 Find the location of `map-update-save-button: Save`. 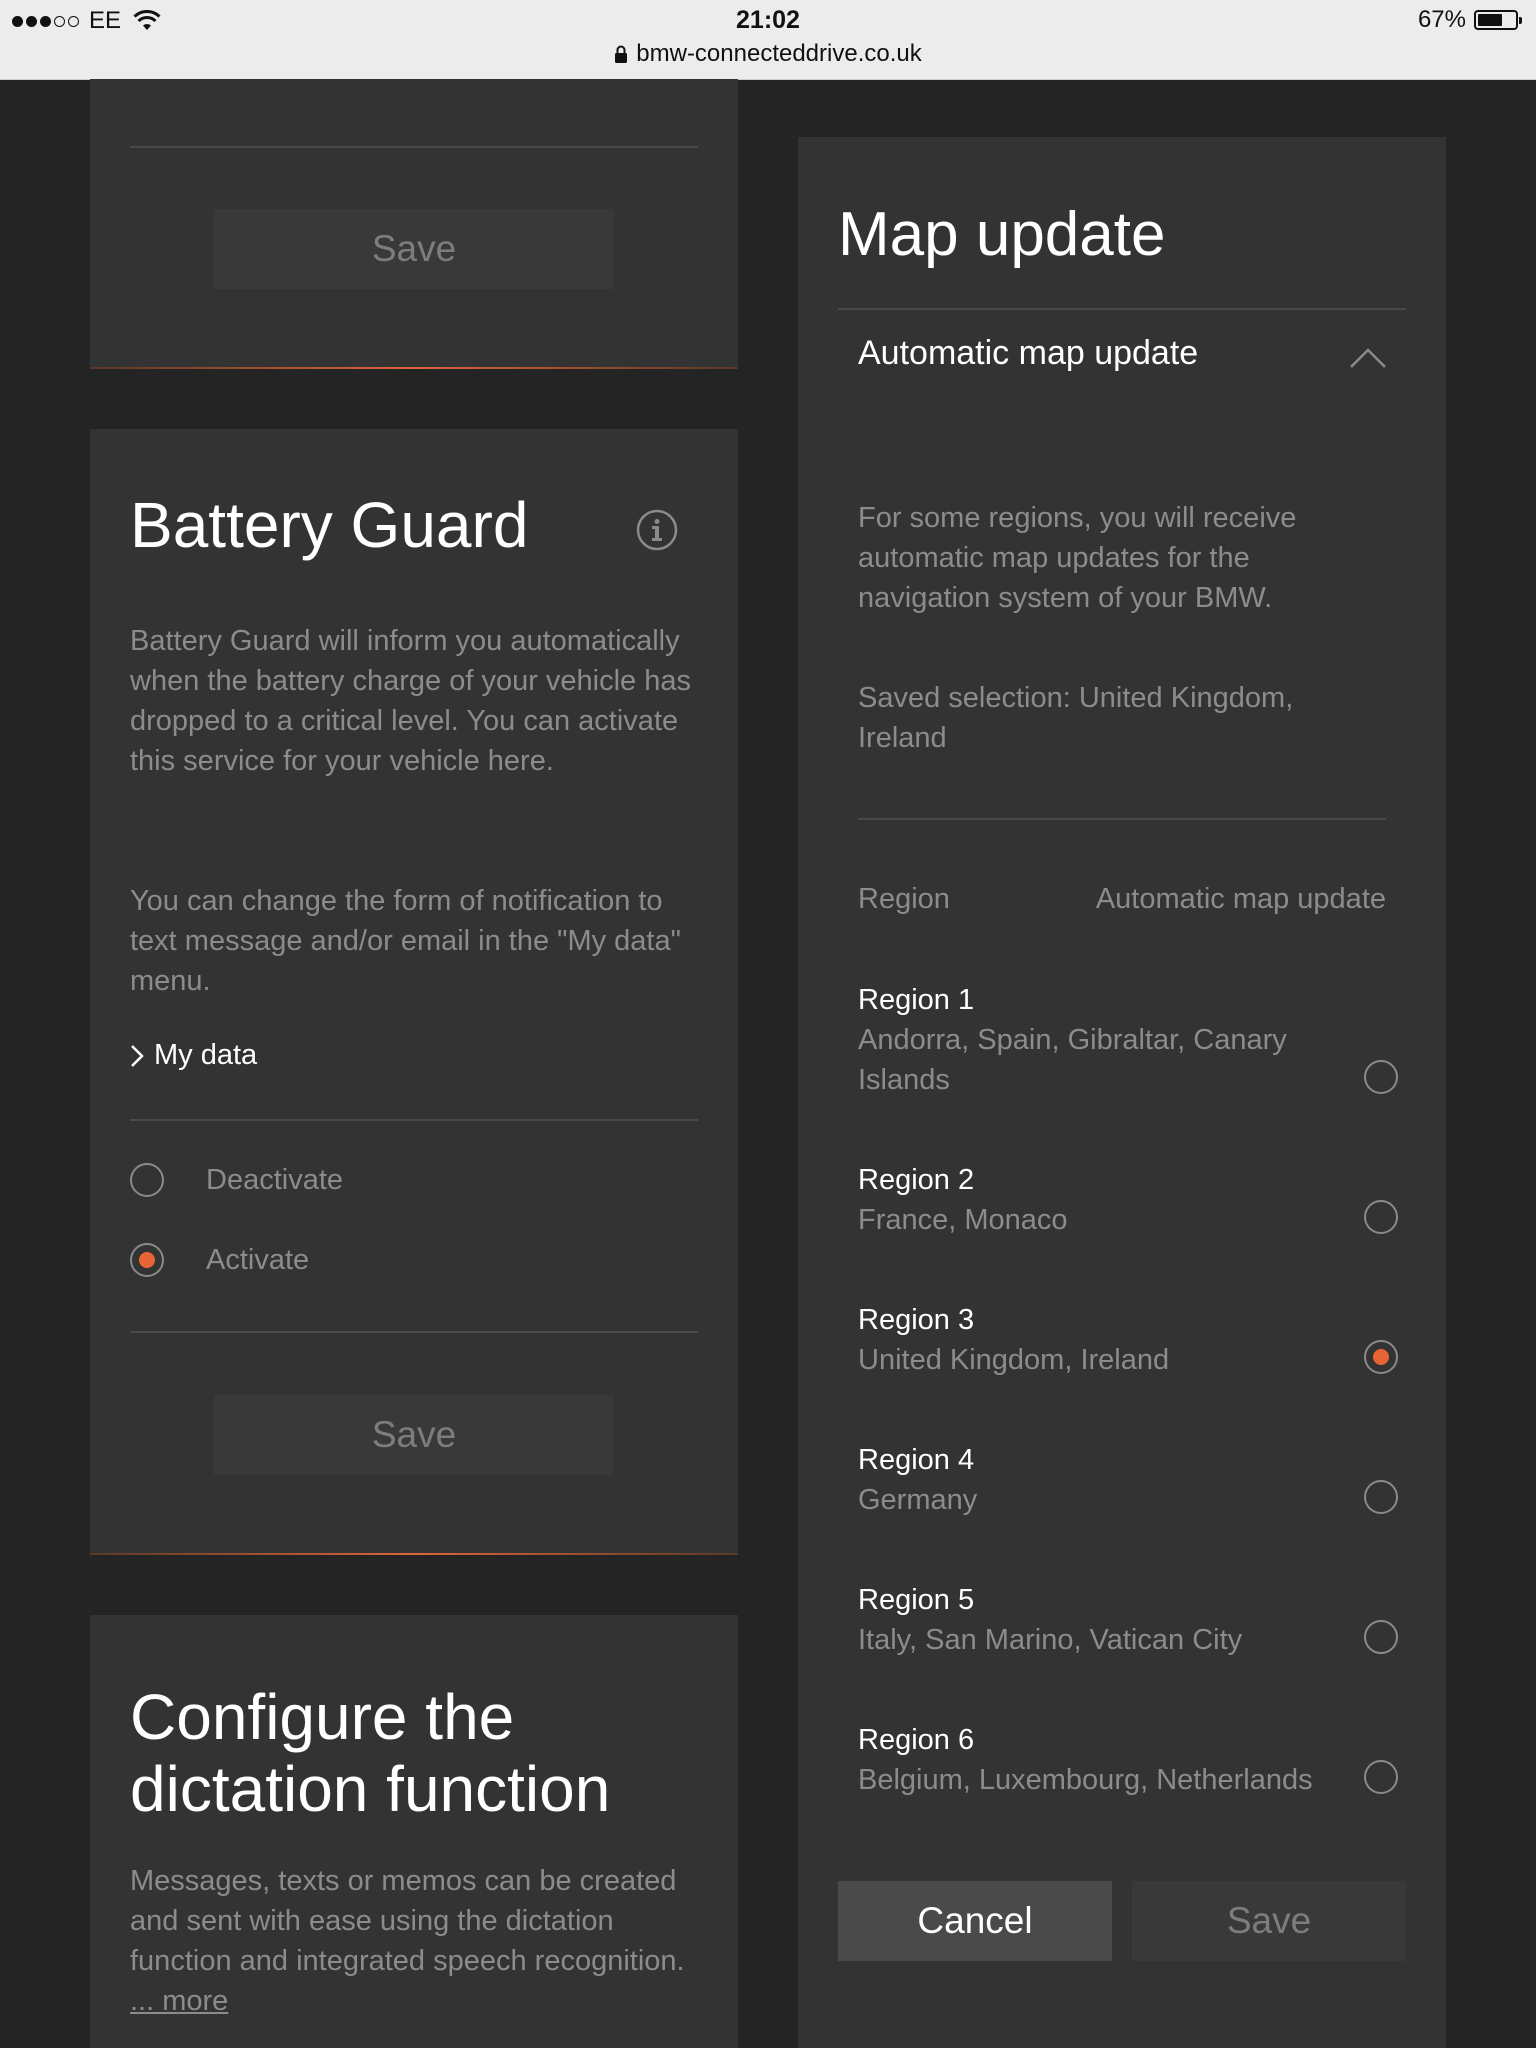

map-update-save-button: Save is located at coordinates (1269, 1921).